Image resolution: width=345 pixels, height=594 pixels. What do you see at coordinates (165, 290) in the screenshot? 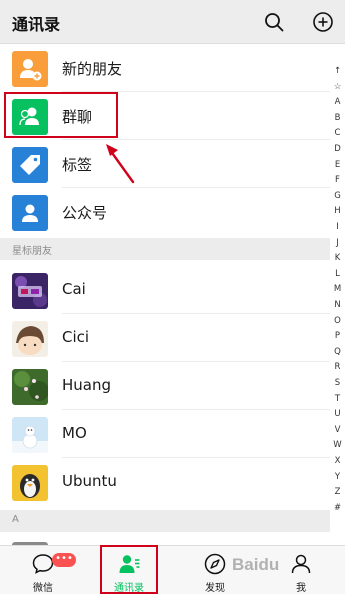
I see `contact-row: Cai` at bounding box center [165, 290].